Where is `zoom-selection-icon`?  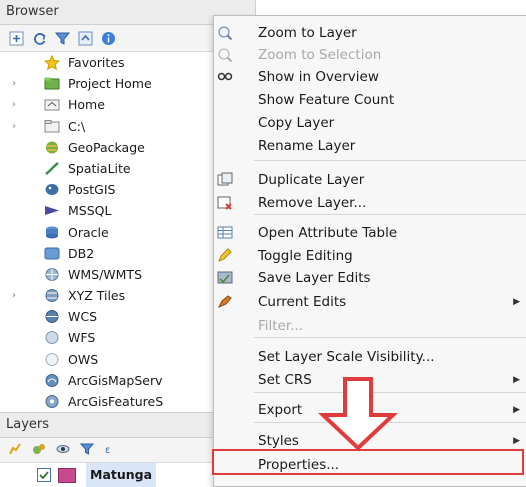 zoom-selection-icon is located at coordinates (226, 55).